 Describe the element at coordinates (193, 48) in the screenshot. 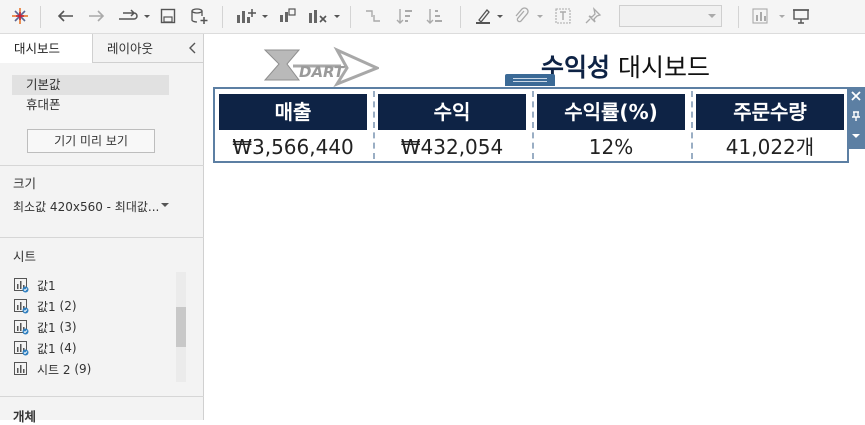

I see `chevron-left-icon` at that location.